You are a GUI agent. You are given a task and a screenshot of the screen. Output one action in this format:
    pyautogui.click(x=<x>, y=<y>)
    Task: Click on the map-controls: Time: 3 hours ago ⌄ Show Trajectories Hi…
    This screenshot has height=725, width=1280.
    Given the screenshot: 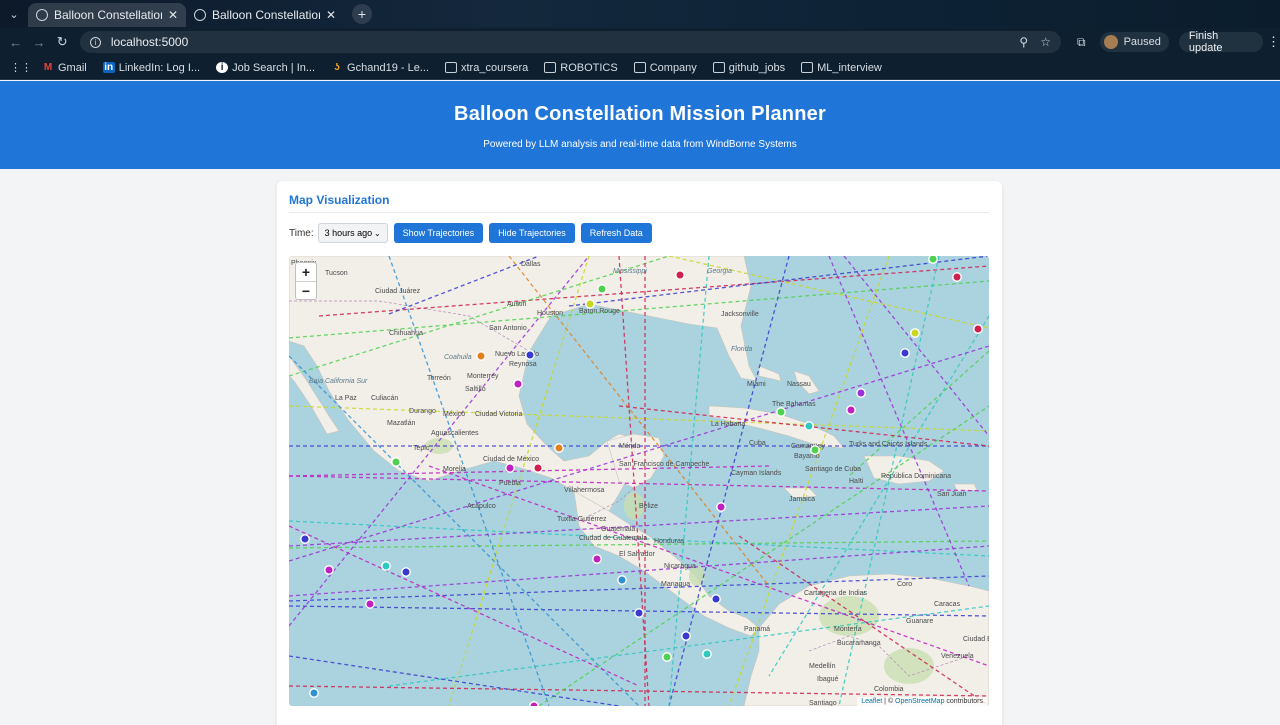 What is the action you would take?
    pyautogui.click(x=473, y=233)
    